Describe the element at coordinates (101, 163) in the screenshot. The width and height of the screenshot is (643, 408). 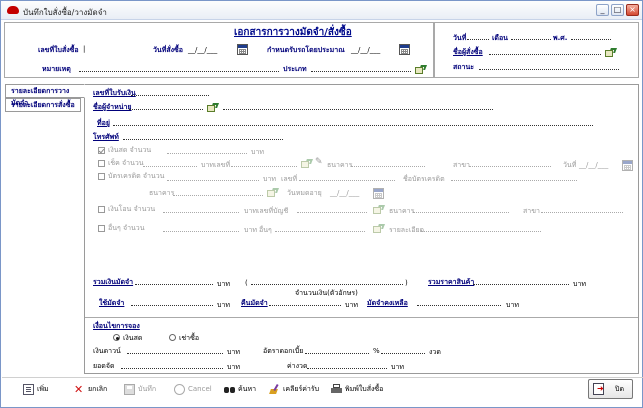
I see `cheque-checkbox` at that location.